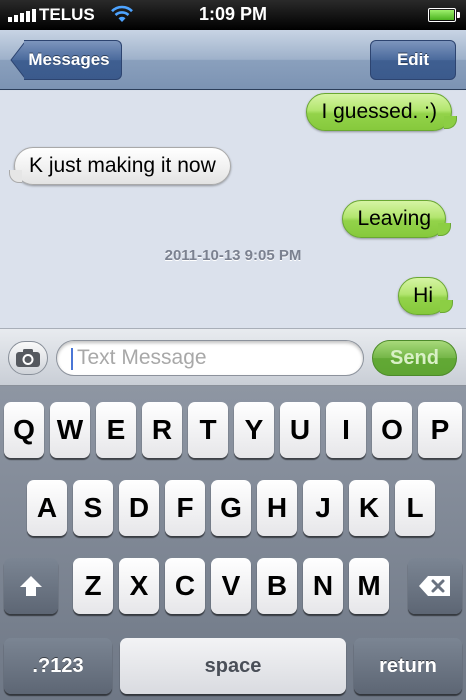 The height and width of the screenshot is (700, 466). What do you see at coordinates (323, 586) in the screenshot?
I see `key-n: N` at bounding box center [323, 586].